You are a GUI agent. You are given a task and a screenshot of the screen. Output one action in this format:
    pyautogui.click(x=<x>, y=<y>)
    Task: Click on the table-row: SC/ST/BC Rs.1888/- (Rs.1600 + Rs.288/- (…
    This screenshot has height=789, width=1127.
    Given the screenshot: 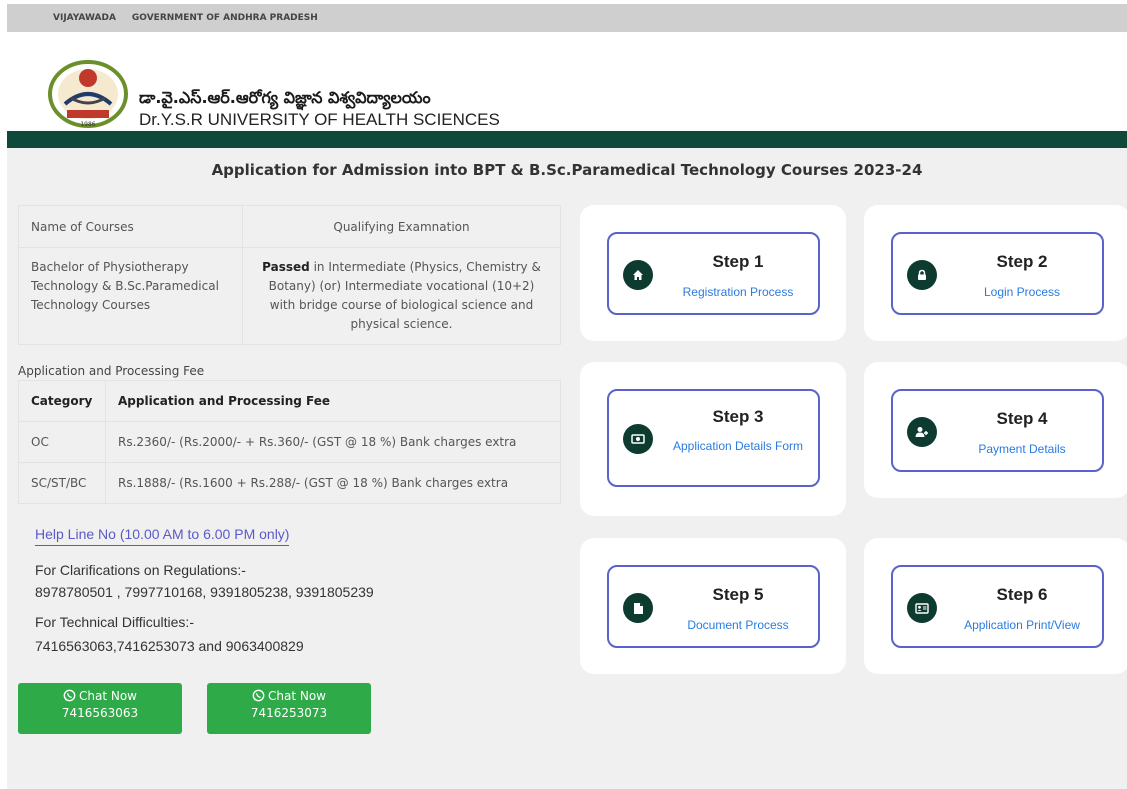 What is the action you would take?
    pyautogui.click(x=289, y=483)
    